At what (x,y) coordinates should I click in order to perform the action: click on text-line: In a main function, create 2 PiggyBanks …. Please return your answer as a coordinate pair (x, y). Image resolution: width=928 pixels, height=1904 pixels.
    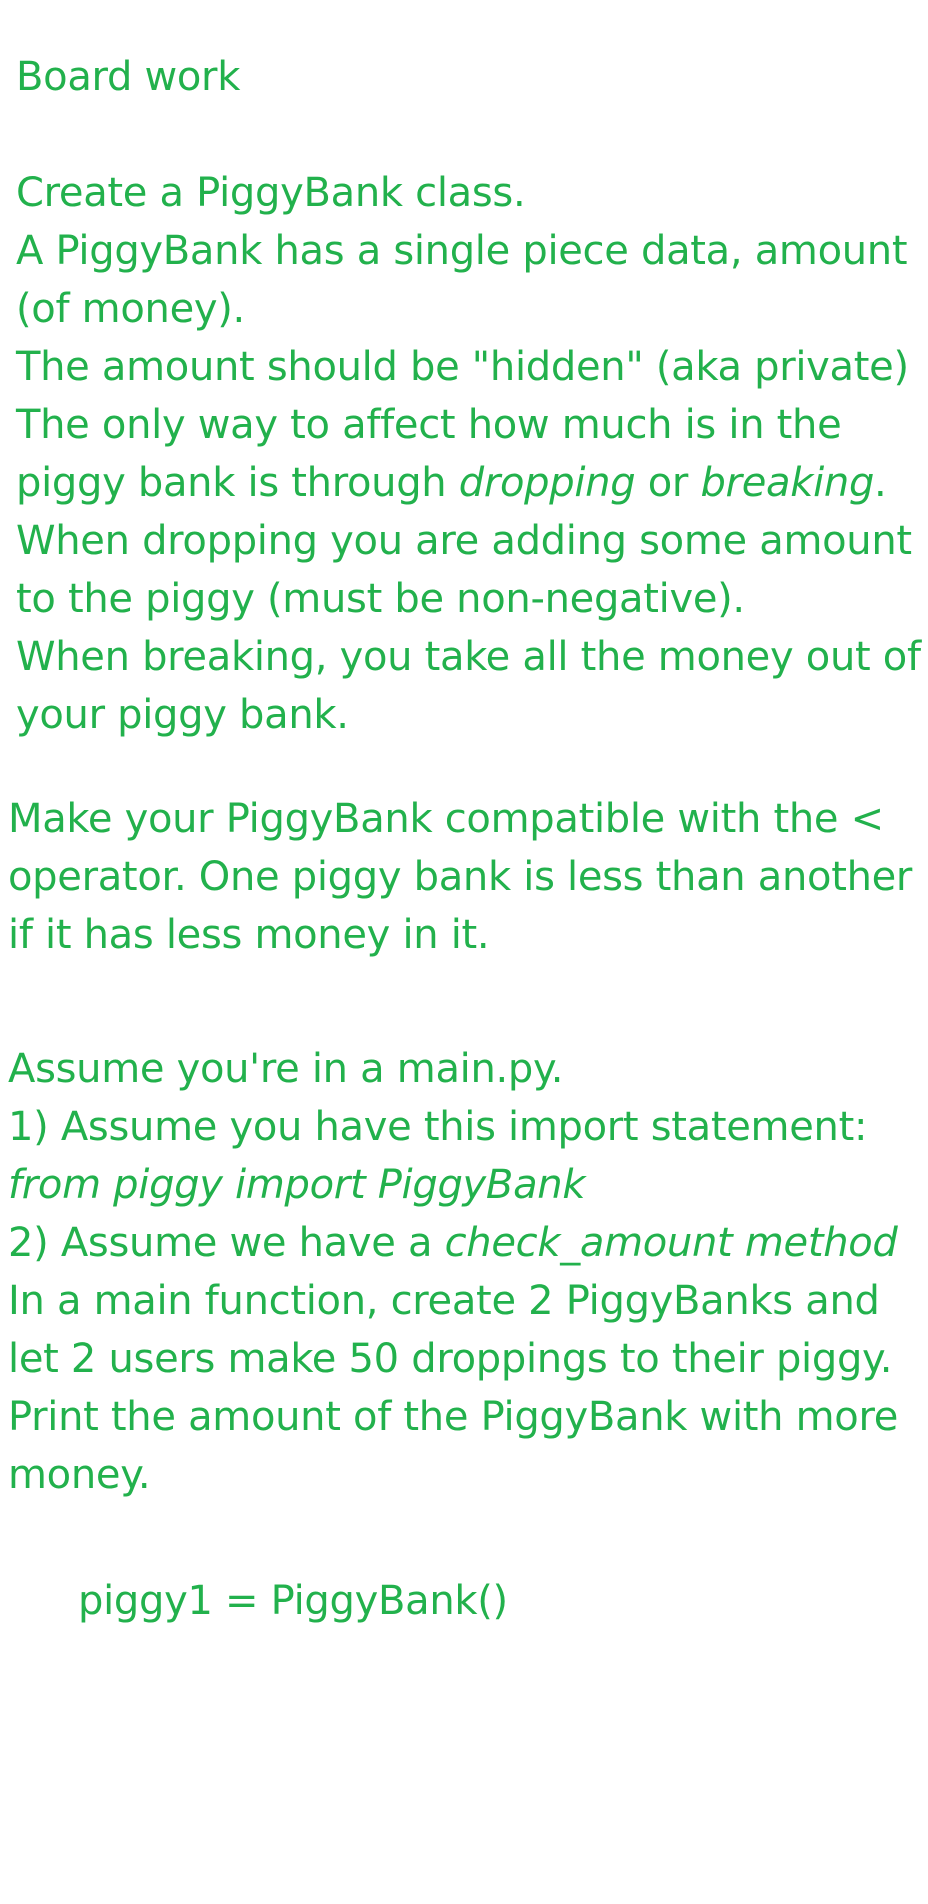
    Looking at the image, I should click on (444, 1301).